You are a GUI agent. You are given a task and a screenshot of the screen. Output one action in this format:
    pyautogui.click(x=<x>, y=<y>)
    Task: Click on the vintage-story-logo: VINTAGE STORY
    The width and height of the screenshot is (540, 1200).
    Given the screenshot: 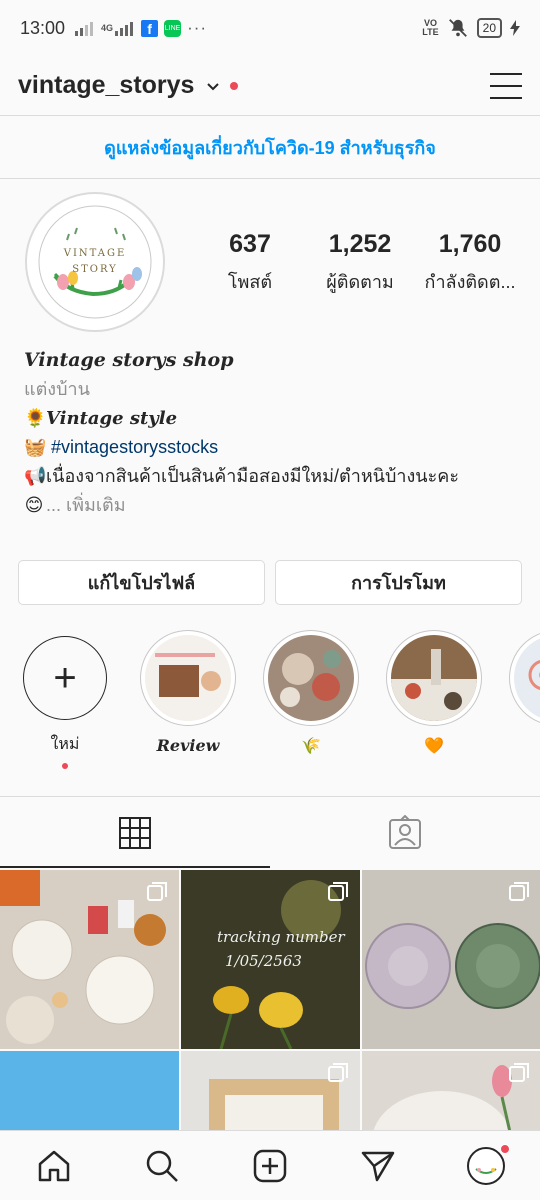 What is the action you would take?
    pyautogui.click(x=95, y=262)
    